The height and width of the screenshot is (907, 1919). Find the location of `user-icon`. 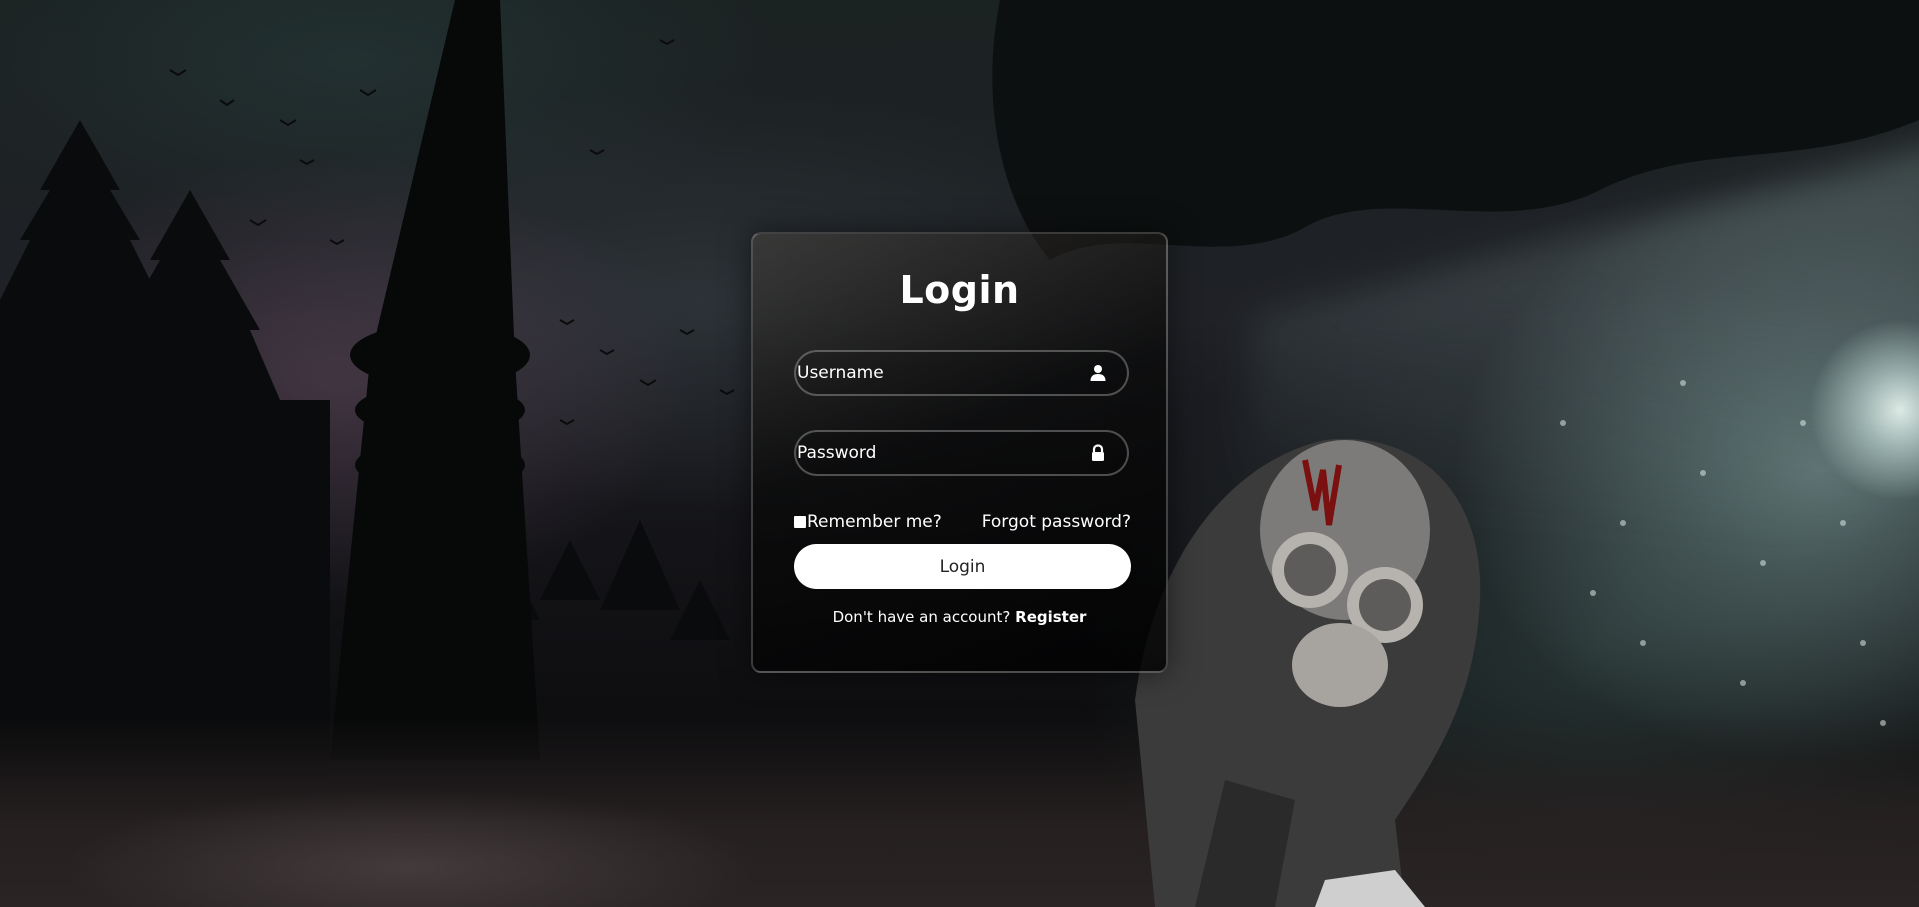

user-icon is located at coordinates (1098, 373).